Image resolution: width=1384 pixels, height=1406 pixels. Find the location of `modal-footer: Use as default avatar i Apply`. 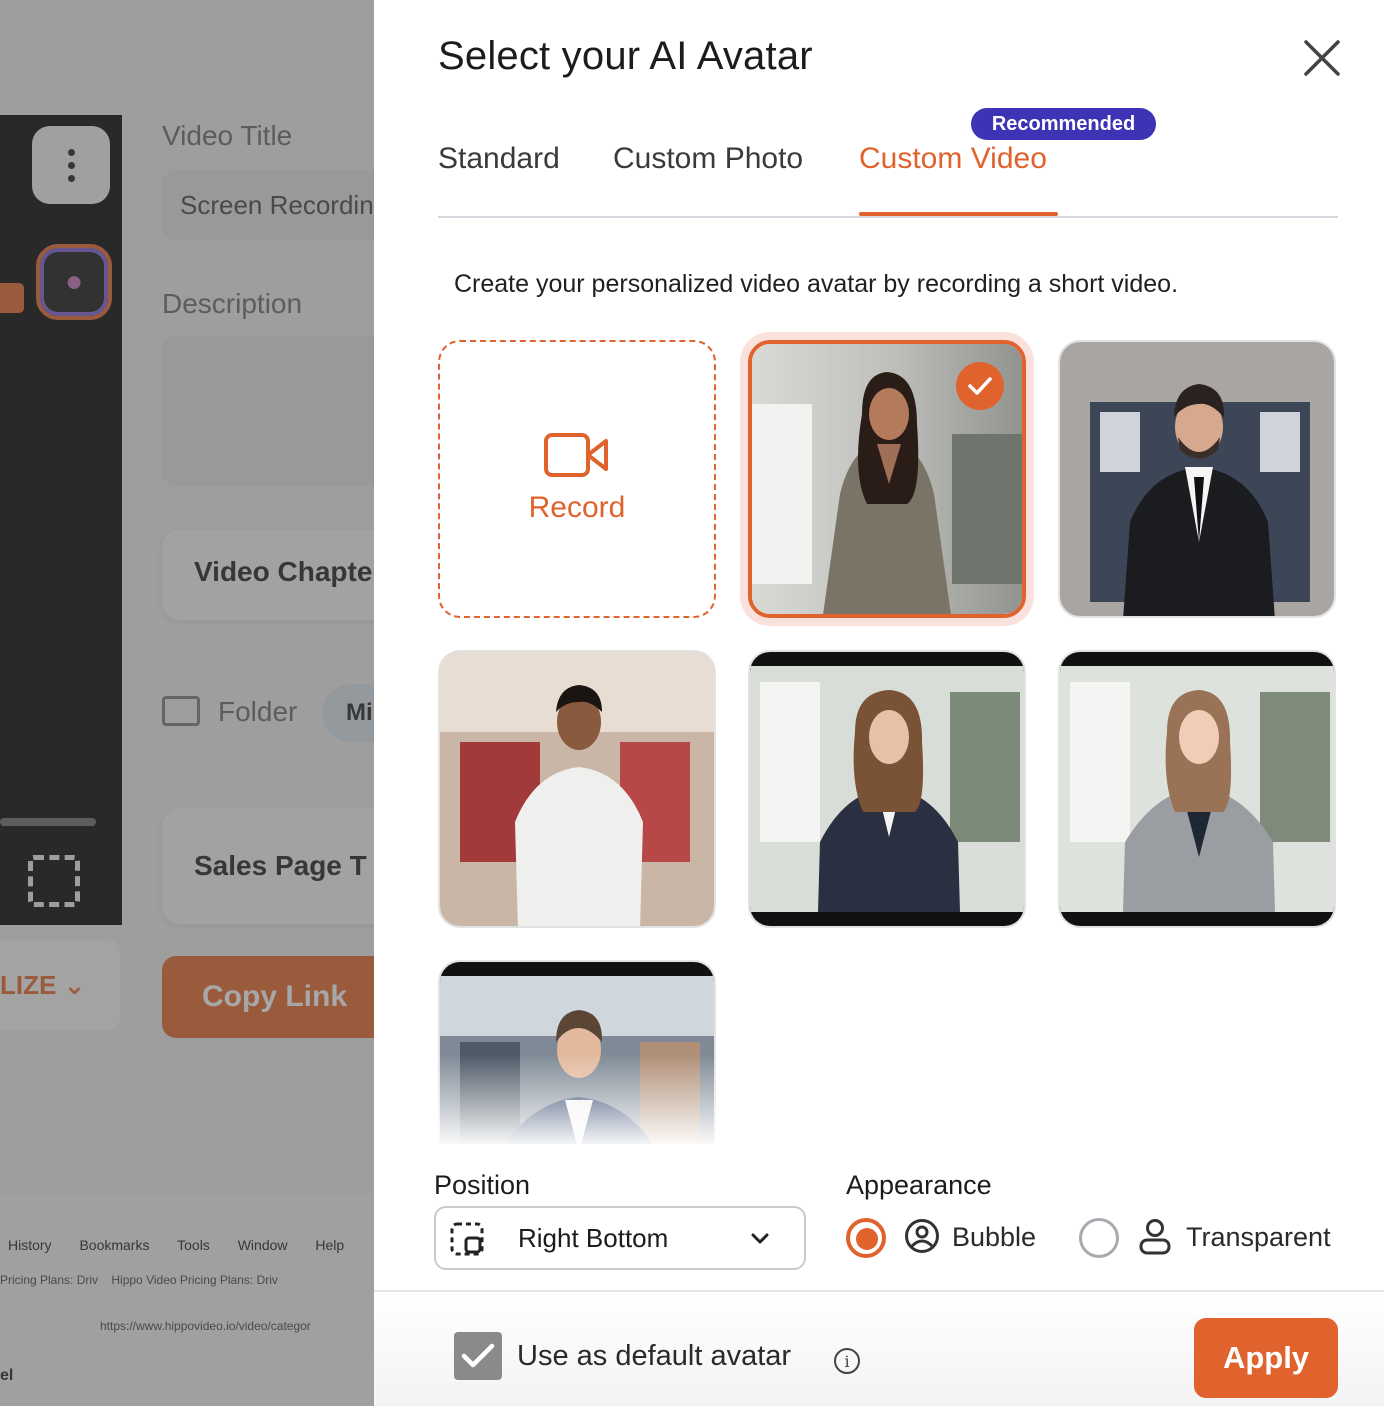

modal-footer: Use as default avatar i Apply is located at coordinates (879, 1350).